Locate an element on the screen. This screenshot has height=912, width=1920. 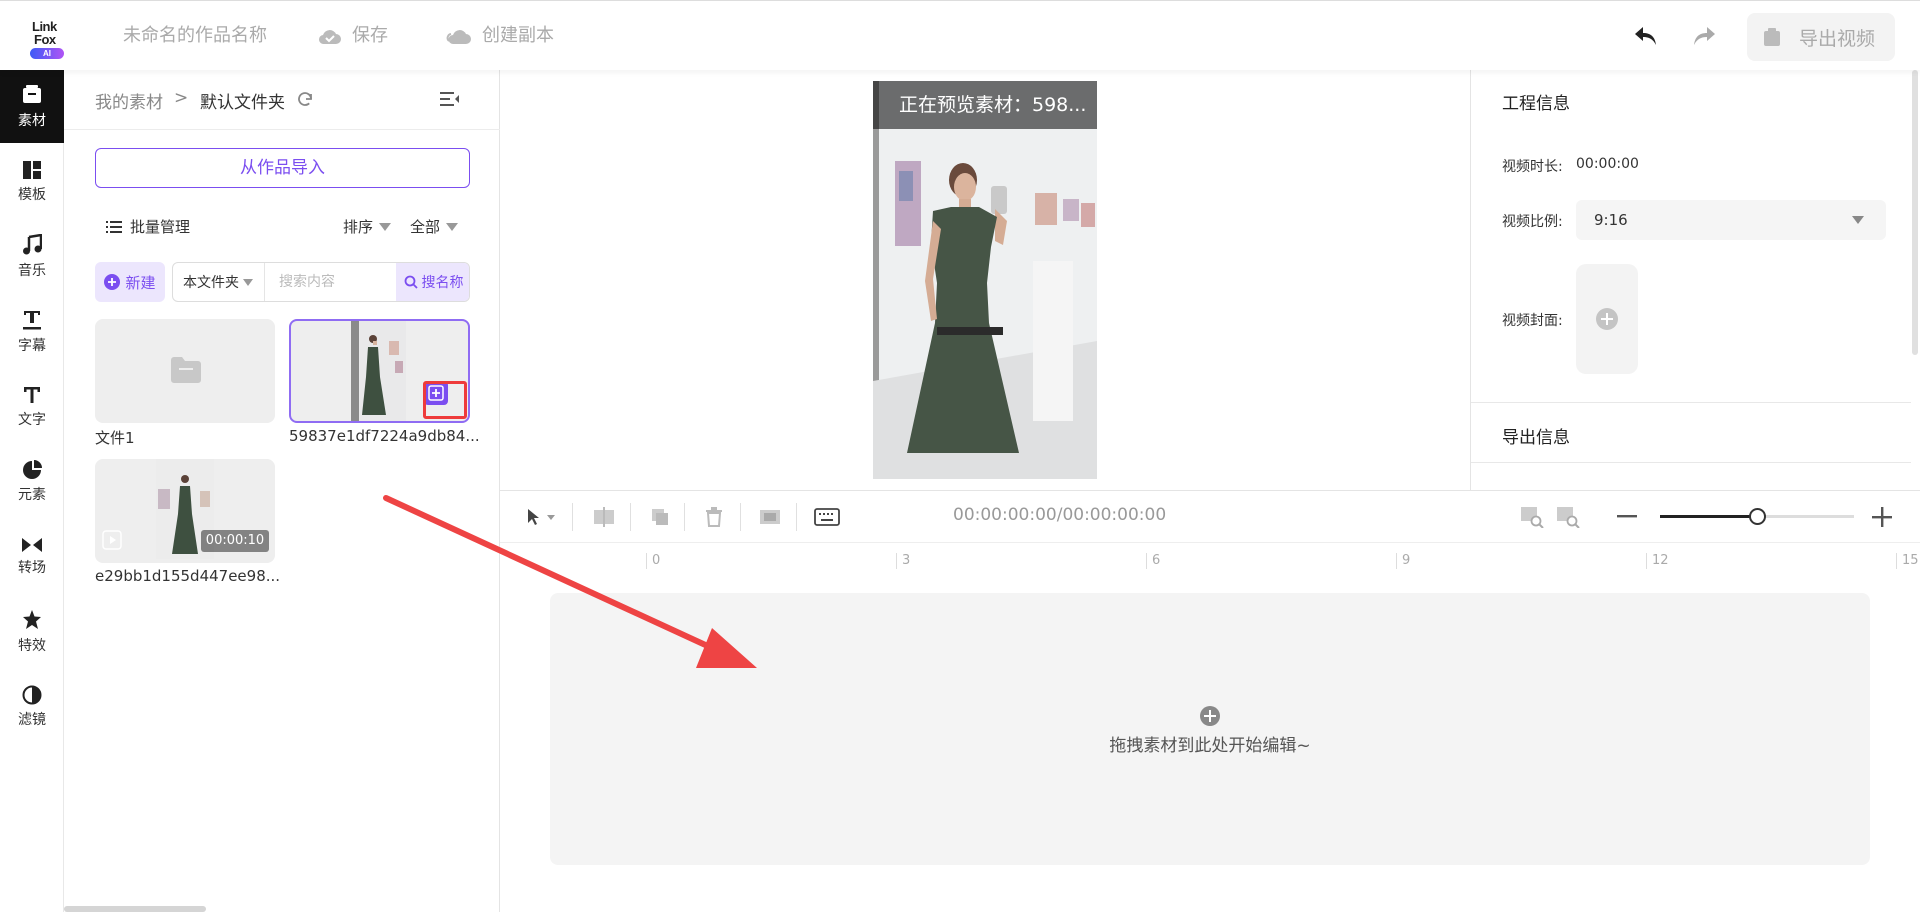
frame-icon is located at coordinates (770, 517).